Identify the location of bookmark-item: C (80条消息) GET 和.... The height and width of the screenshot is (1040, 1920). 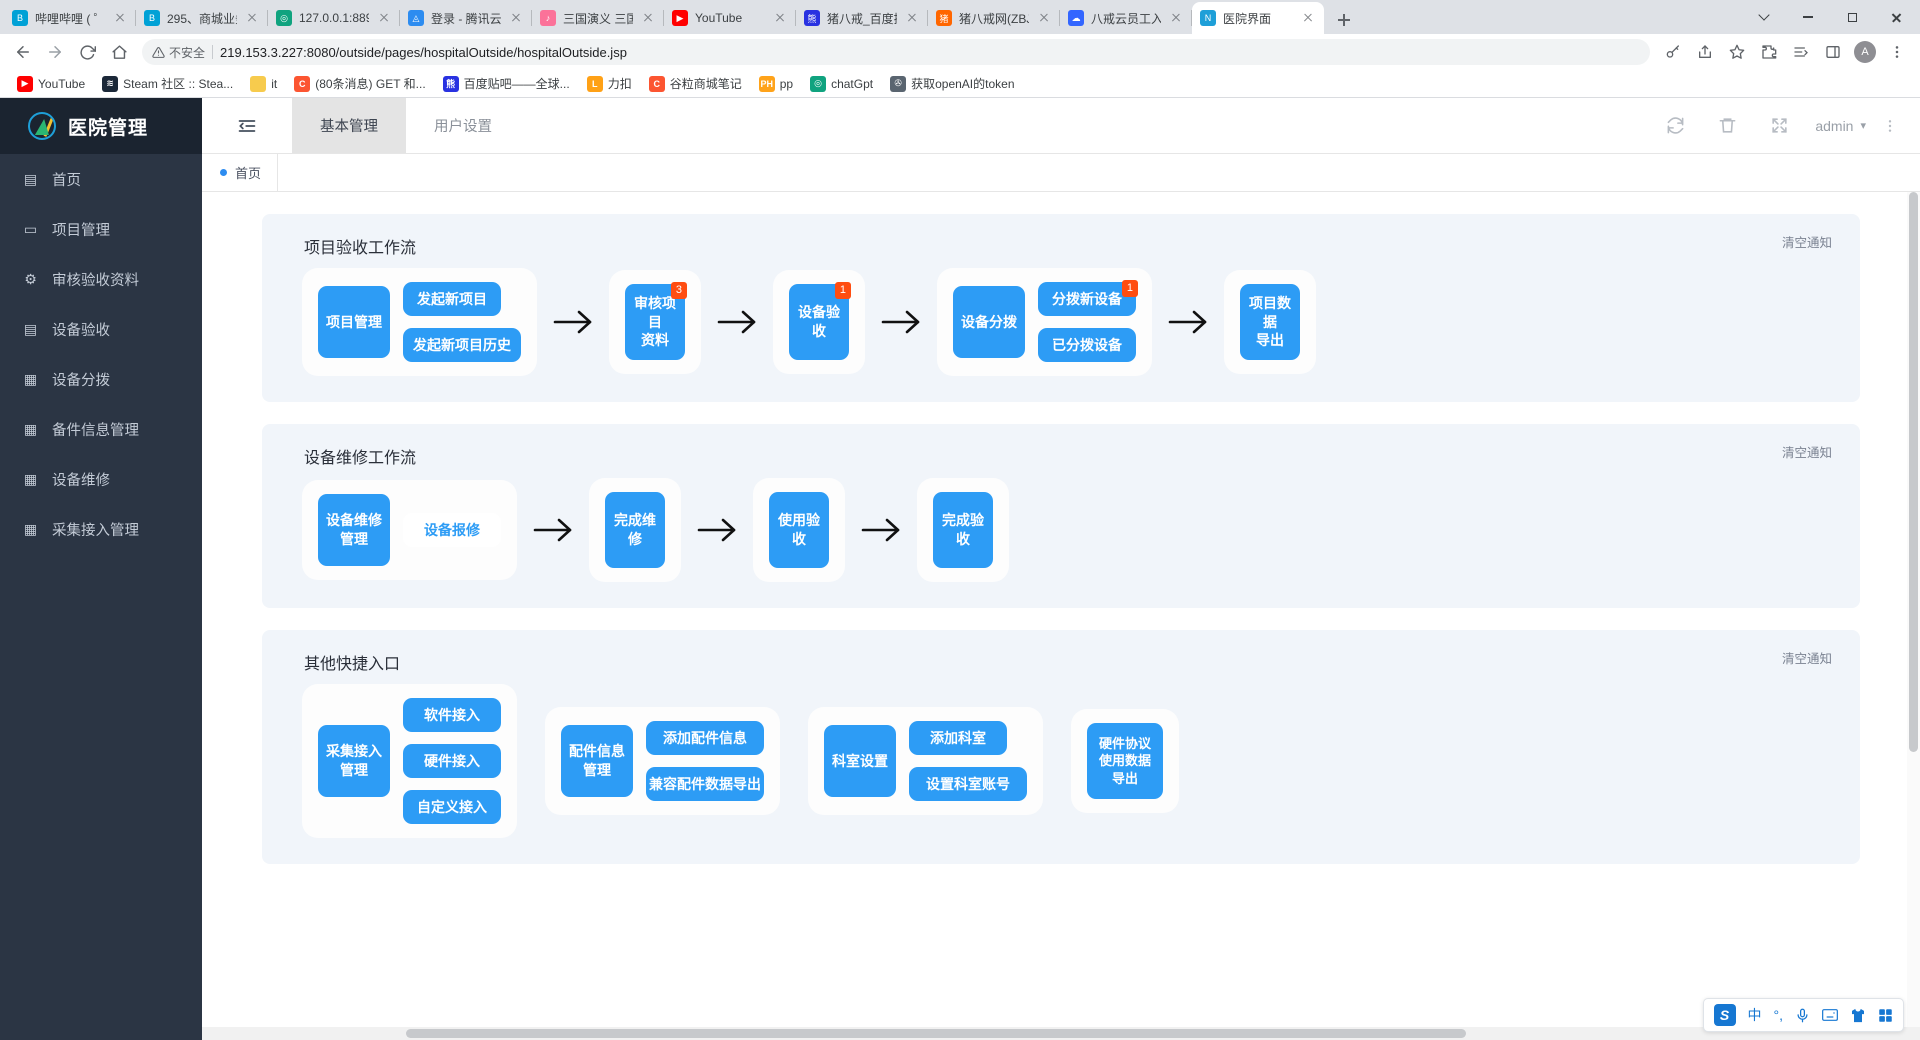
(359, 83).